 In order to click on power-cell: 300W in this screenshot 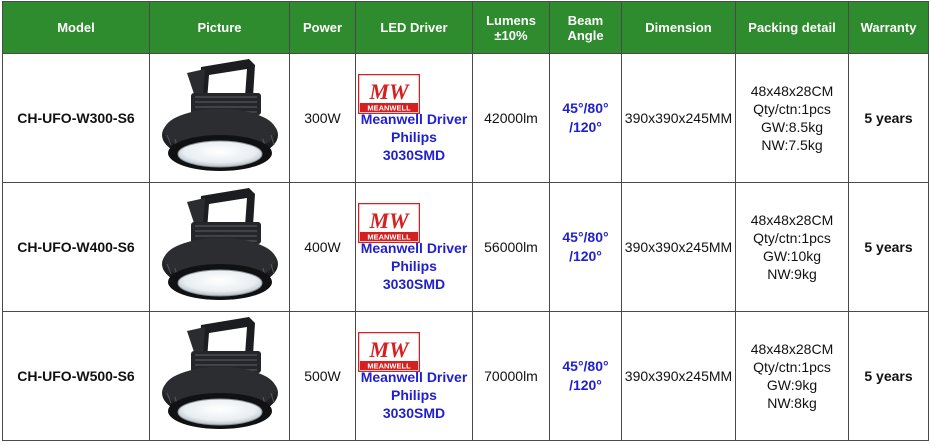, I will do `click(322, 118)`.